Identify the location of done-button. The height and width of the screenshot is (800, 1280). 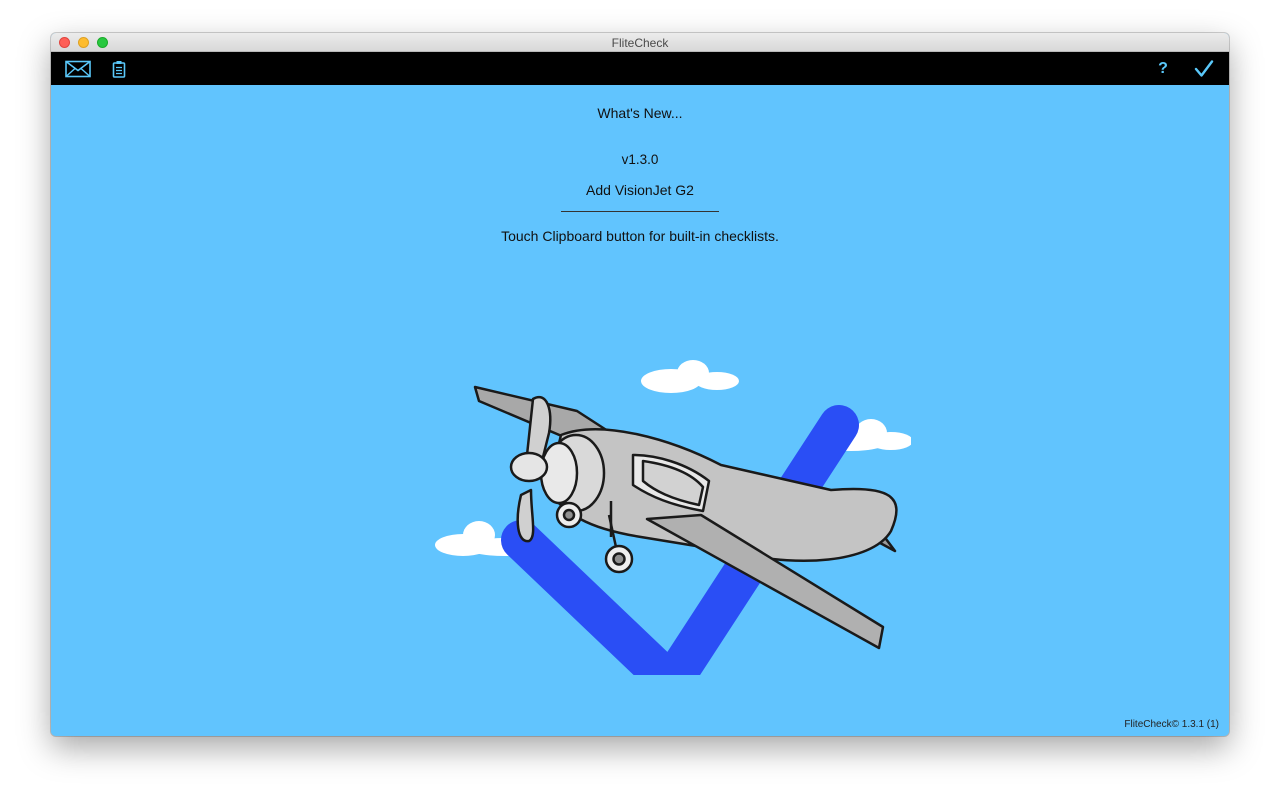
(1204, 68).